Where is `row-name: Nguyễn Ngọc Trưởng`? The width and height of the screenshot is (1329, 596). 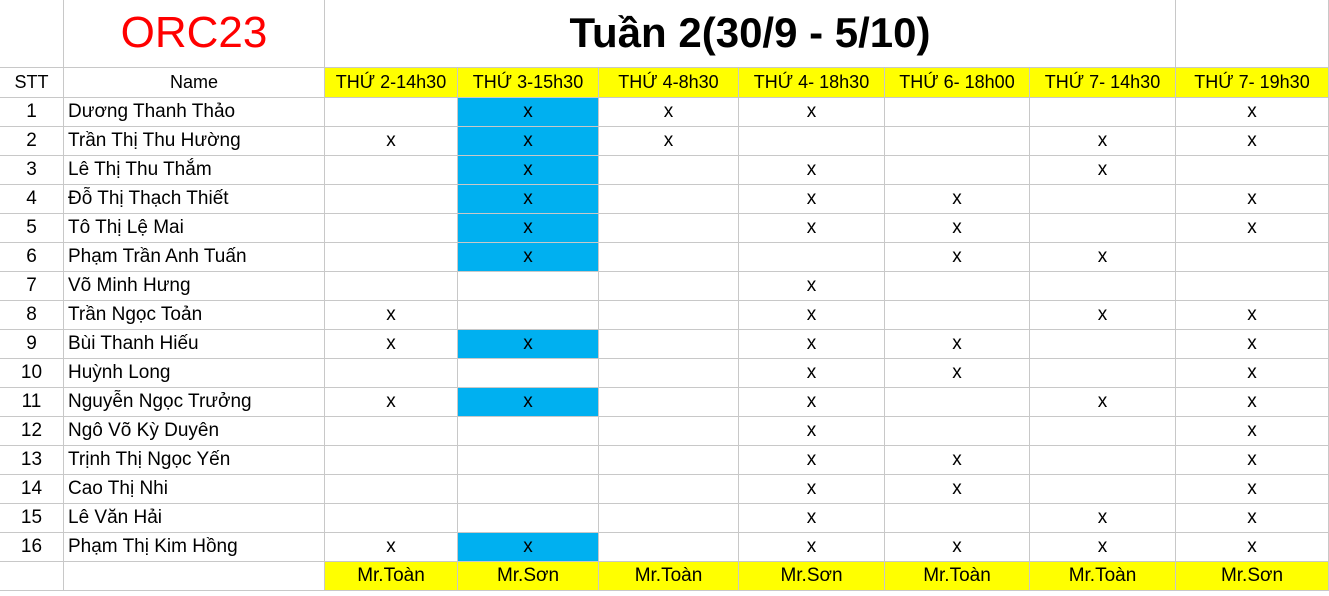
row-name: Nguyễn Ngọc Trưởng is located at coordinates (194, 402).